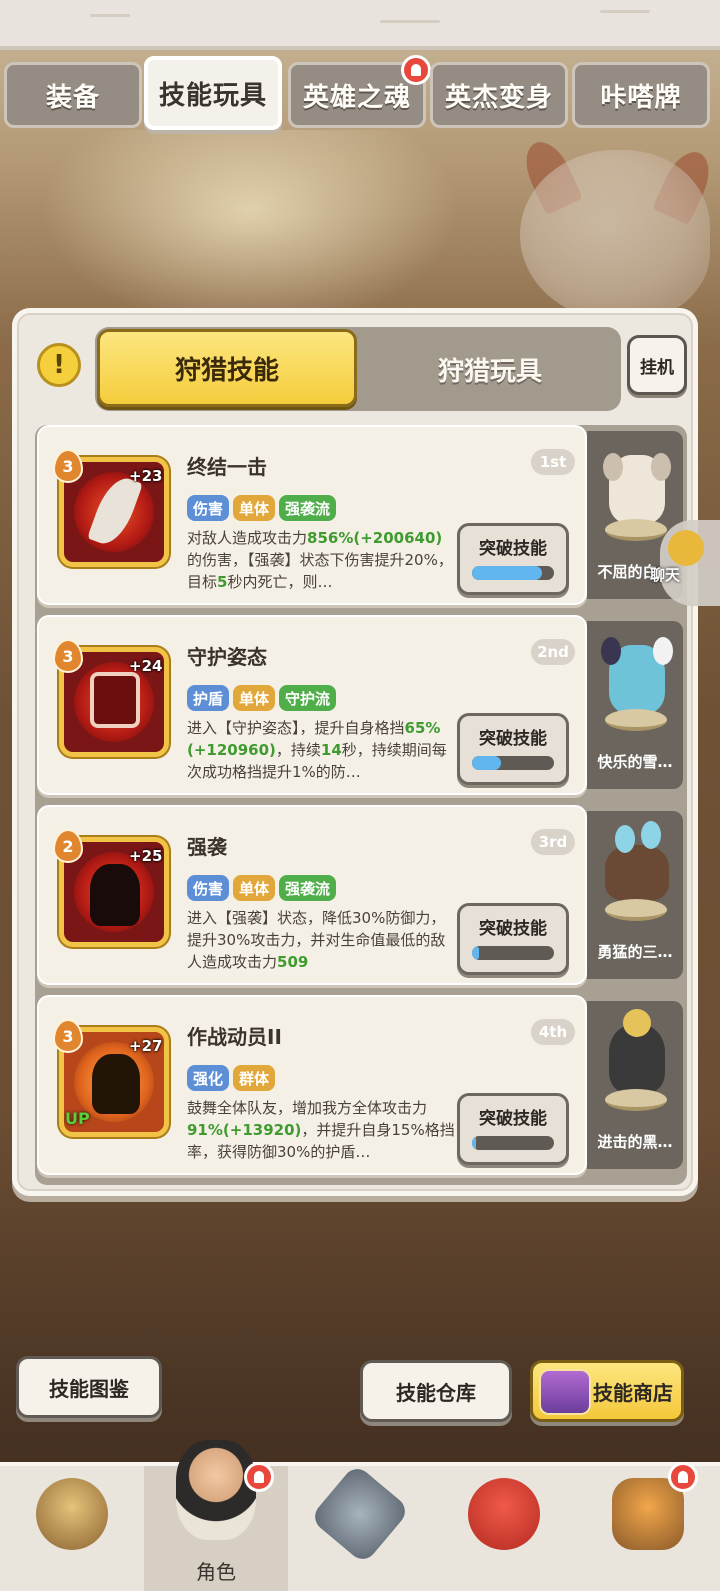  I want to click on skill-shop-button: 技能商店, so click(607, 1391).